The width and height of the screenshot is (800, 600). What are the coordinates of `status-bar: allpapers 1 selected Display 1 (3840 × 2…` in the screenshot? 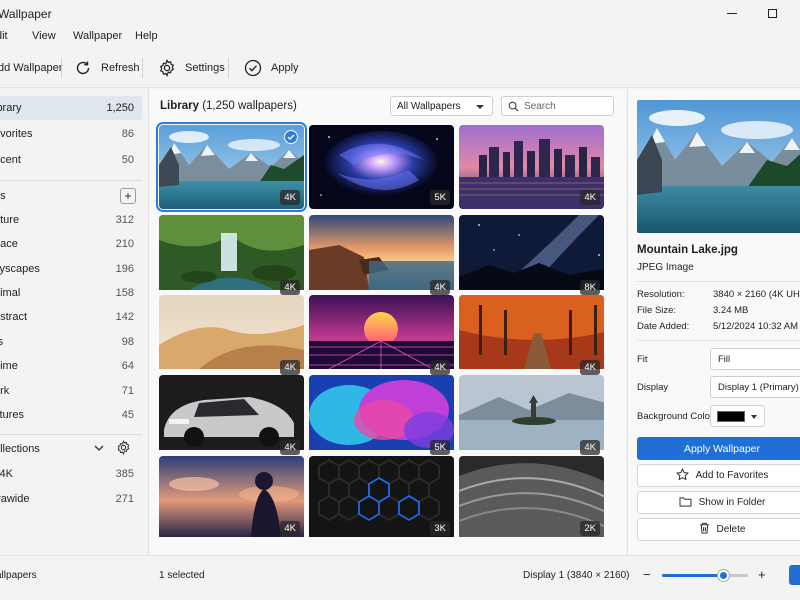 It's located at (400, 577).